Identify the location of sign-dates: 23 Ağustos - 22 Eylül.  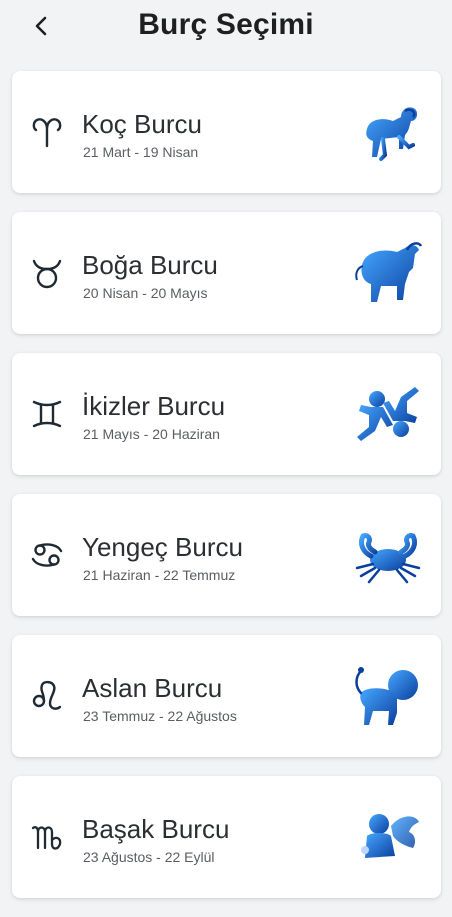
(149, 857).